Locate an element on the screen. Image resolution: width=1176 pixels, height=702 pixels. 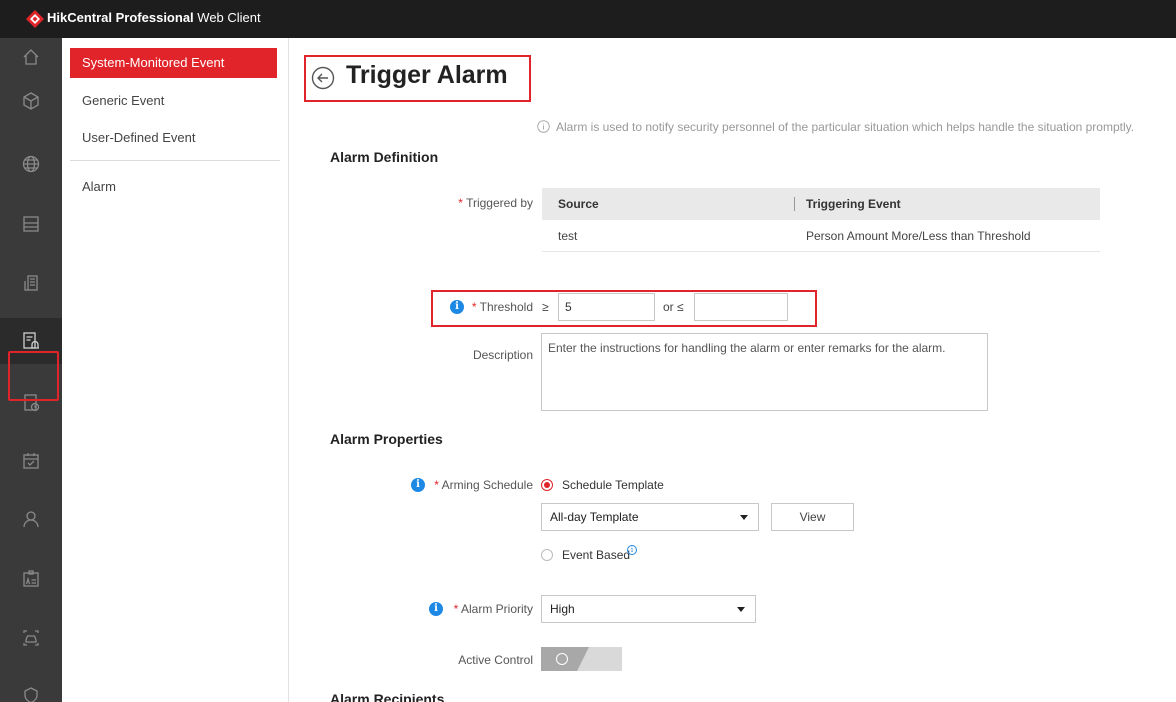
person-icon is located at coordinates (31, 519).